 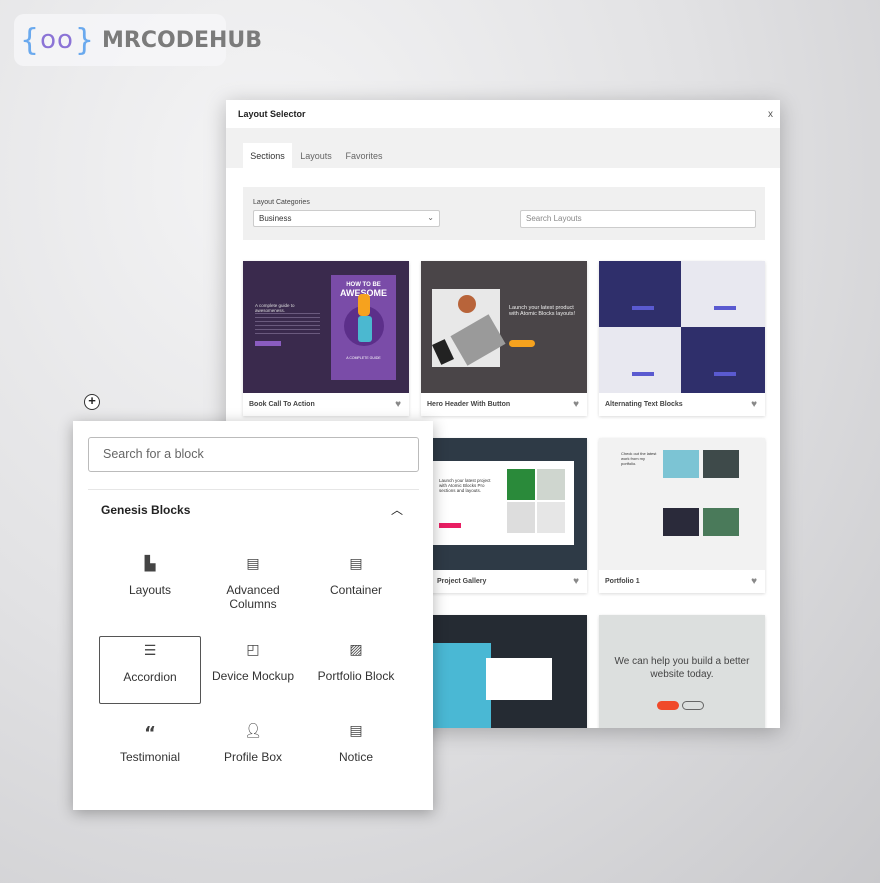 I want to click on block-layouts: ▙ Layouts, so click(x=150, y=584).